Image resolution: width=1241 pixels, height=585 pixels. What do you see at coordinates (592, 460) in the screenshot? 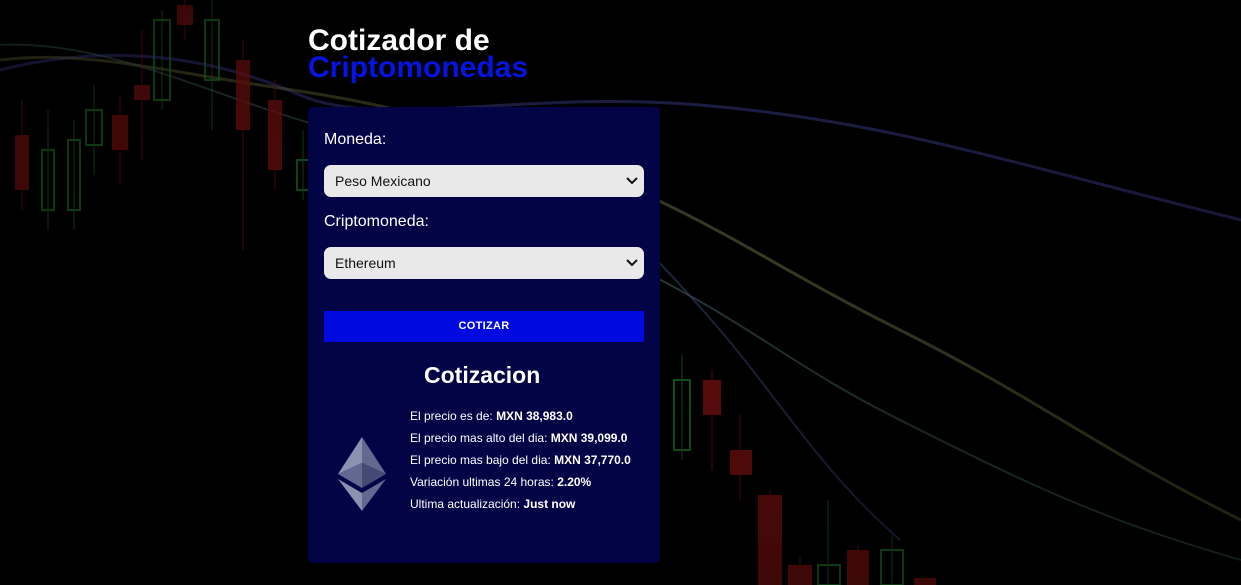
I see `low-value: MXN 37,770.0` at bounding box center [592, 460].